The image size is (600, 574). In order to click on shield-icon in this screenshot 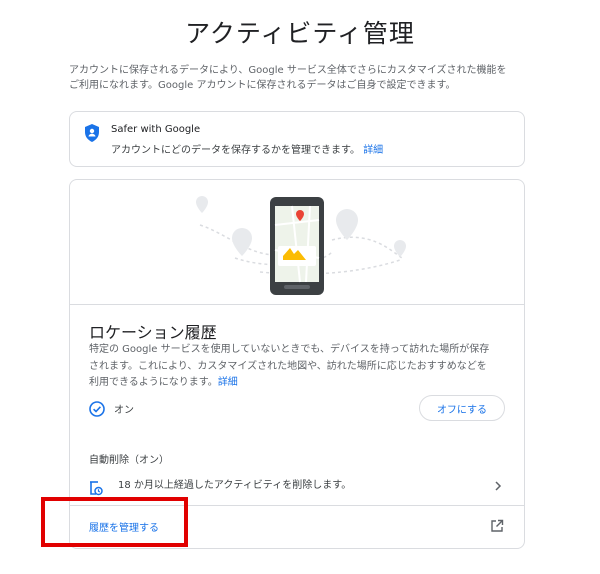, I will do `click(92, 133)`.